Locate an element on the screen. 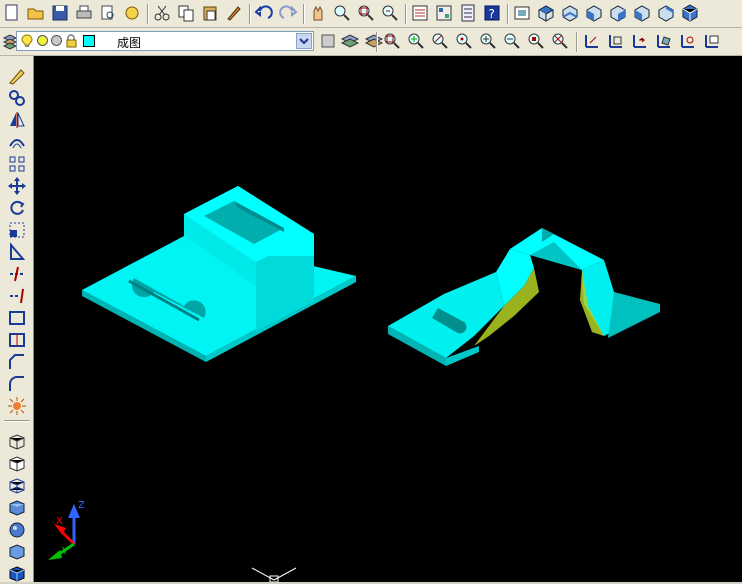 This screenshot has width=742, height=584. 3d-wireframe-icon is located at coordinates (17, 486).